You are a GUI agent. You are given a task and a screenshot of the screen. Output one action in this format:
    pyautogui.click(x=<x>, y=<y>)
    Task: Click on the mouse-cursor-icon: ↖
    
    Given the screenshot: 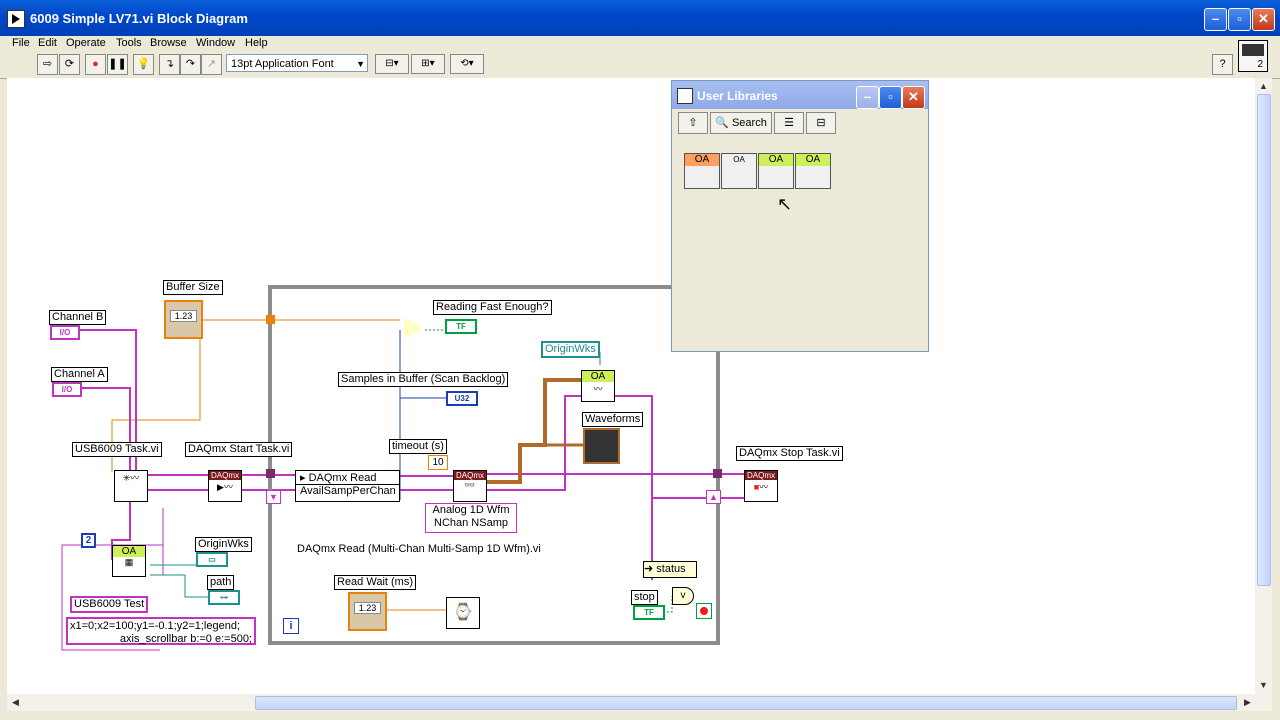 What is the action you would take?
    pyautogui.click(x=785, y=204)
    